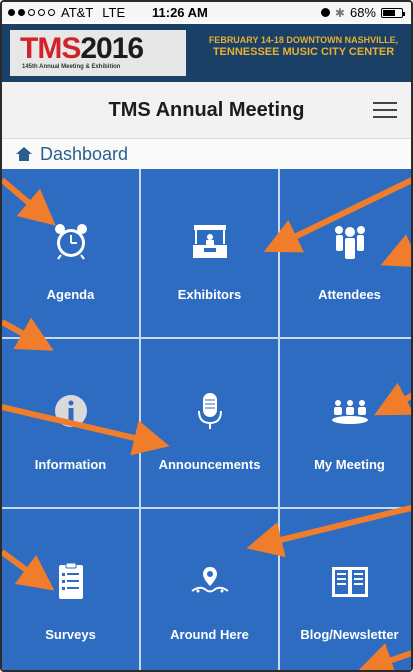  Describe the element at coordinates (349, 582) in the screenshot. I see `open-book-icon` at that location.